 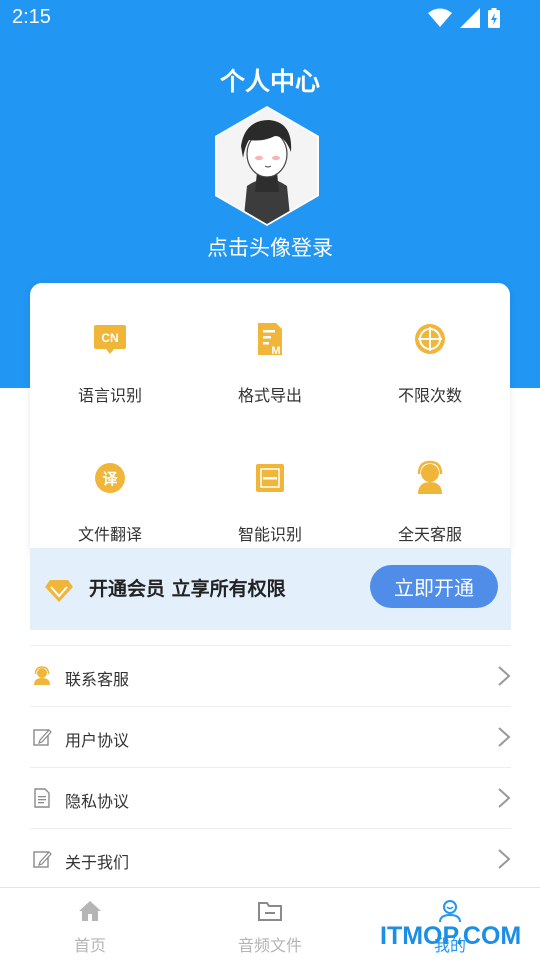 I want to click on svg-text: 译, so click(x=110, y=479).